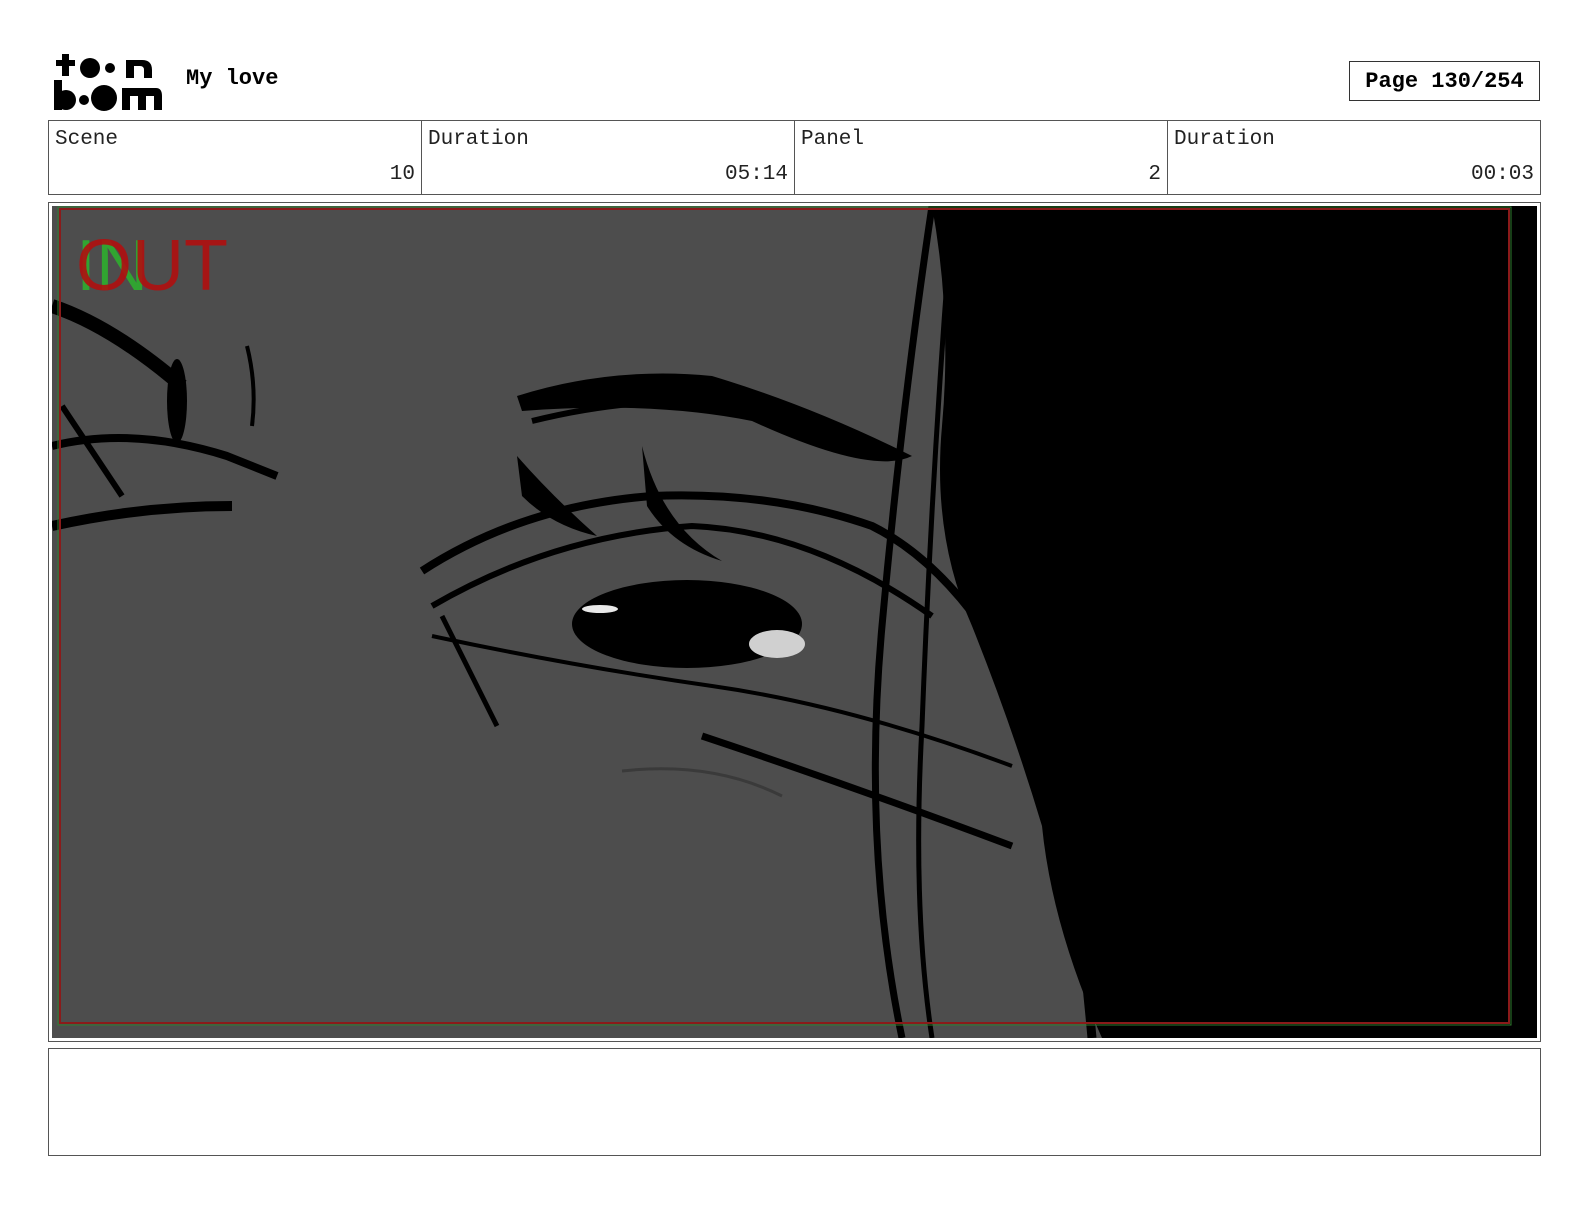  Describe the element at coordinates (756, 174) in the screenshot. I see `scene-duration-value: 05:14` at that location.